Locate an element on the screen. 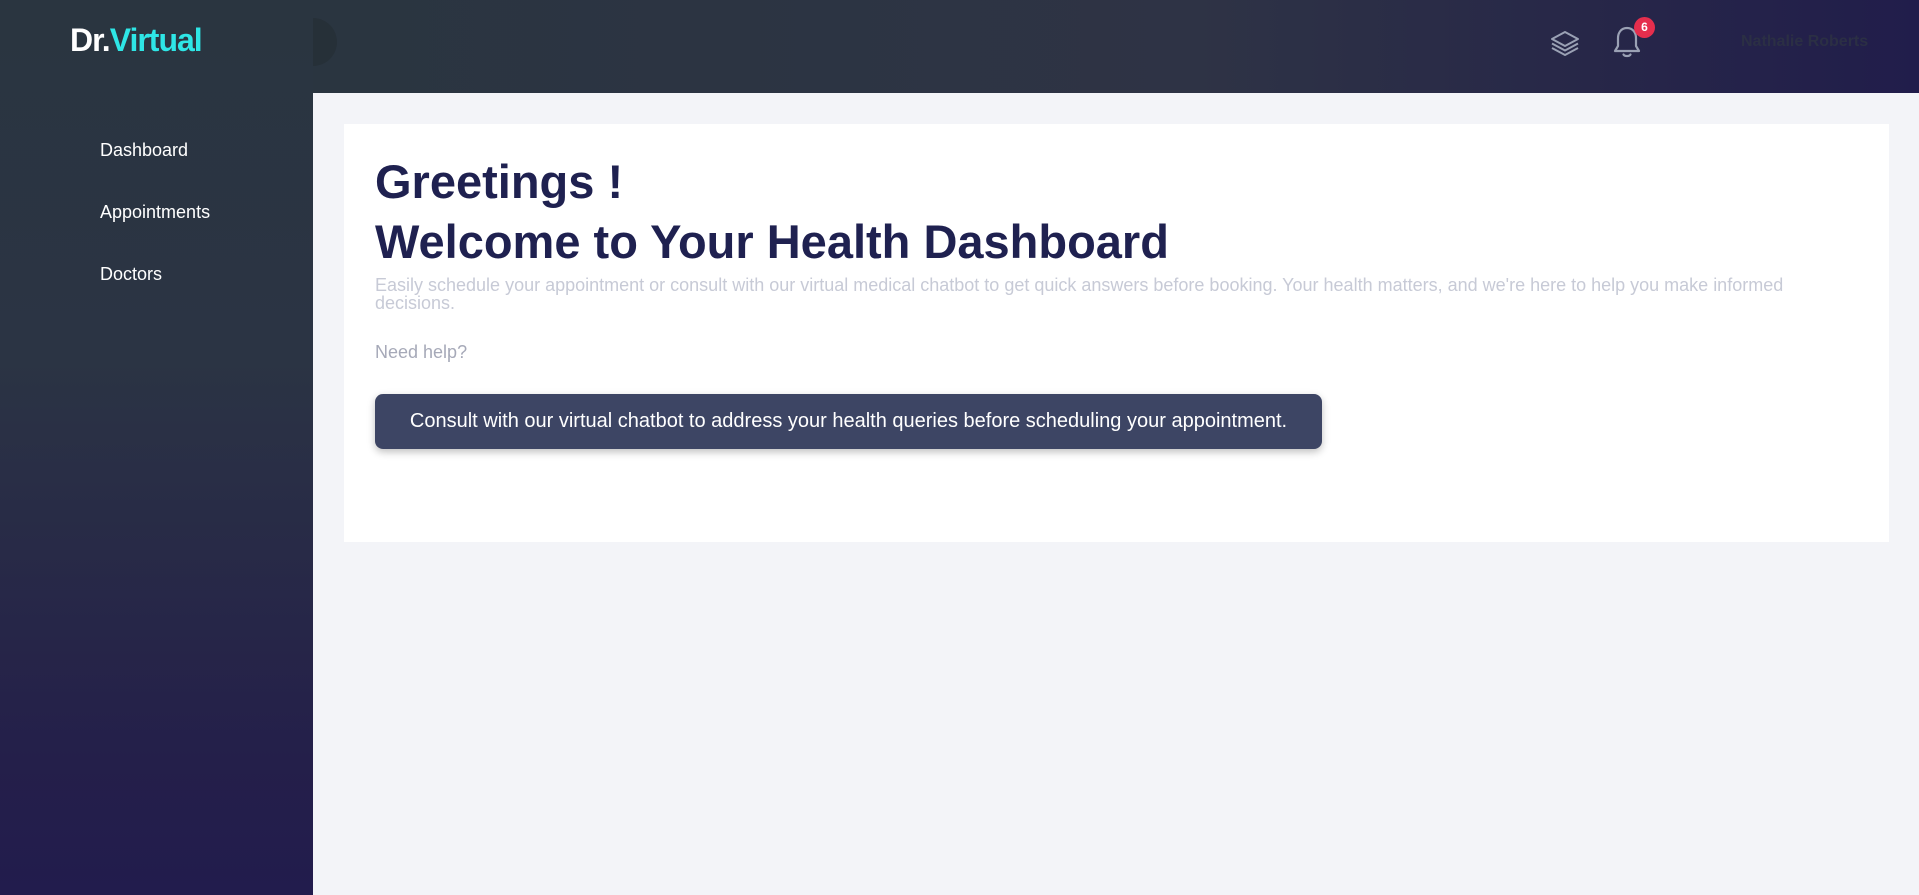 Image resolution: width=1919 pixels, height=895 pixels. greeting-heading: Greetings ! is located at coordinates (499, 181).